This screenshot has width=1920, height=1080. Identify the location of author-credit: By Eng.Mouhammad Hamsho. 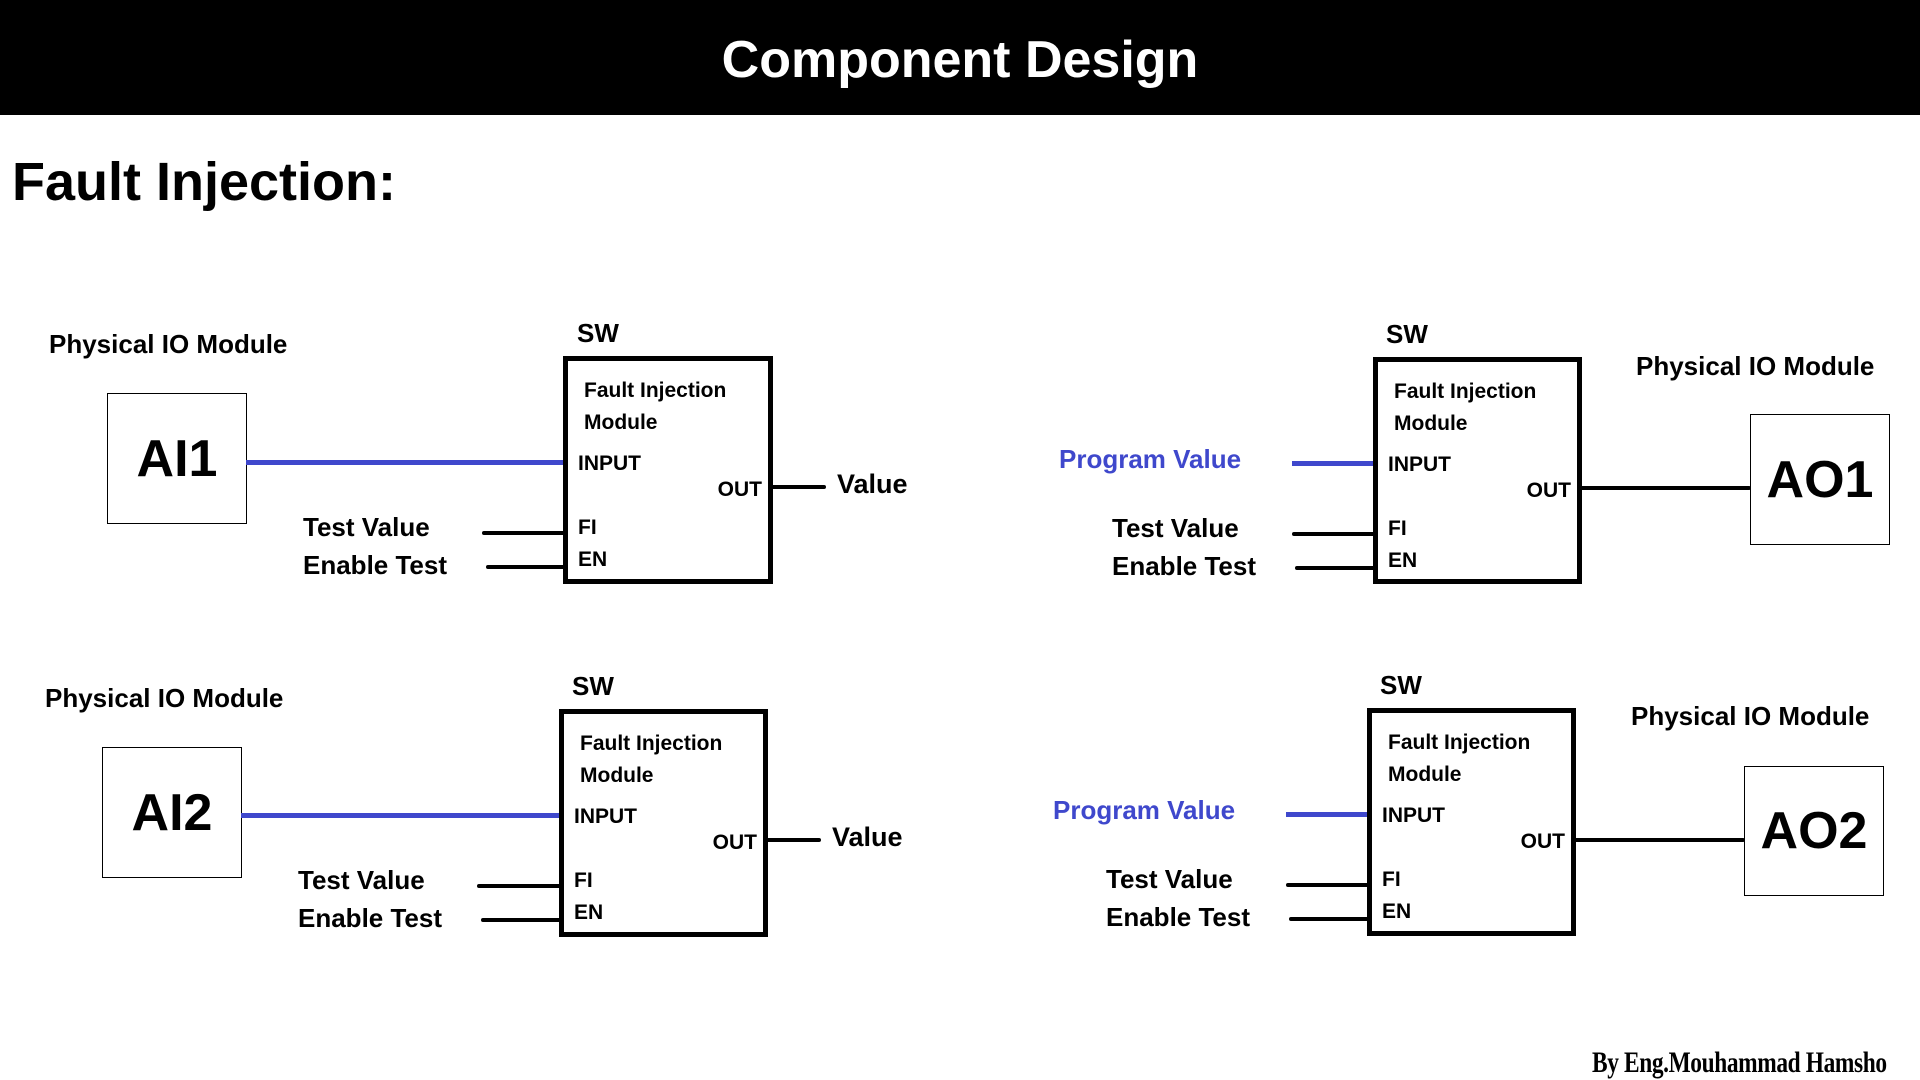
(1739, 1062).